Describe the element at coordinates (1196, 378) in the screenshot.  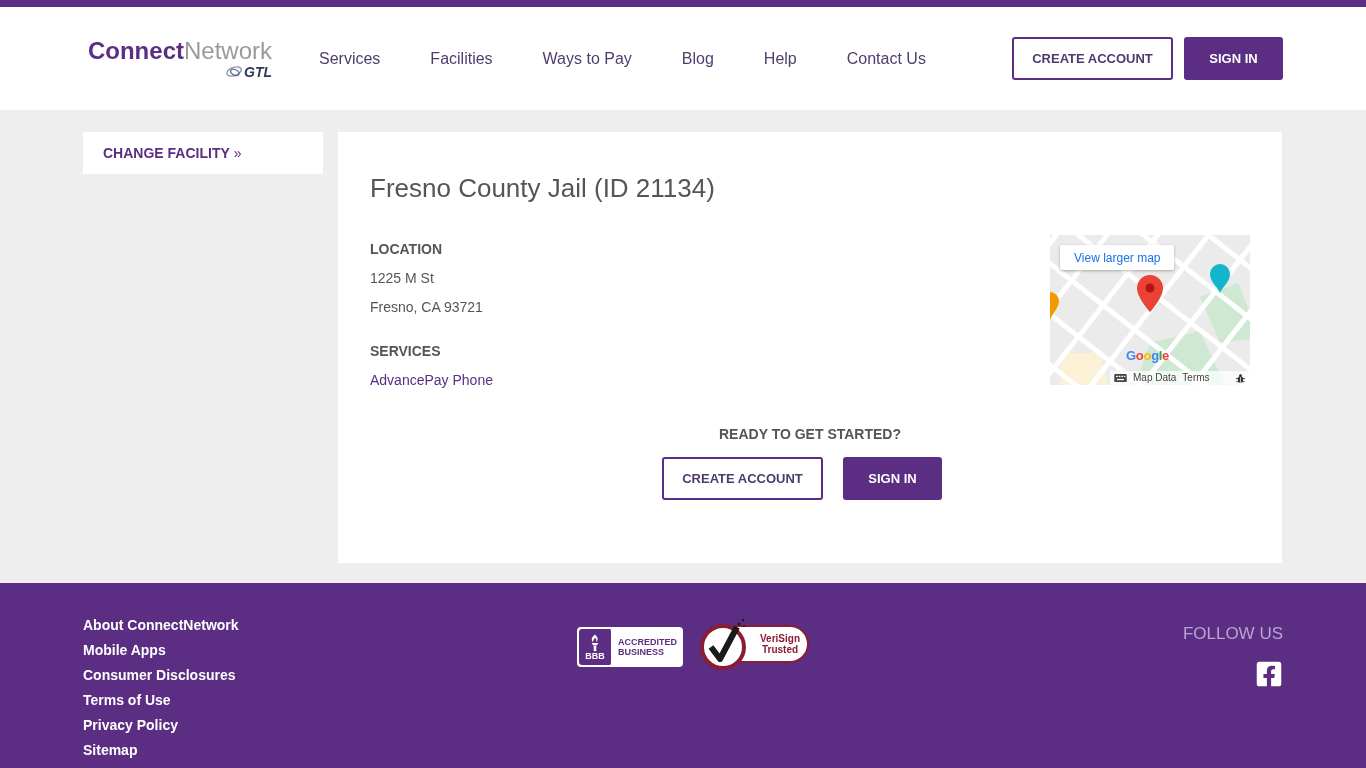
I see `map-footer-link: Terms` at that location.